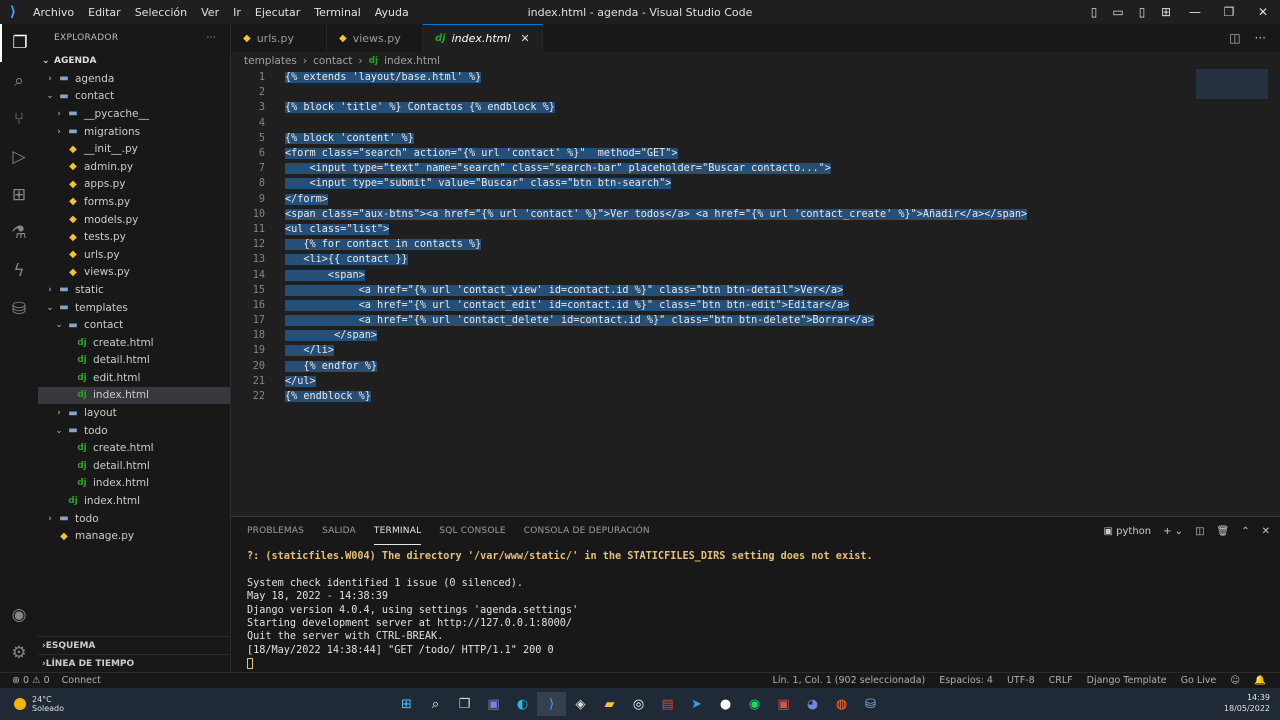  What do you see at coordinates (841, 704) in the screenshot?
I see `firefox-icon: ◍` at bounding box center [841, 704].